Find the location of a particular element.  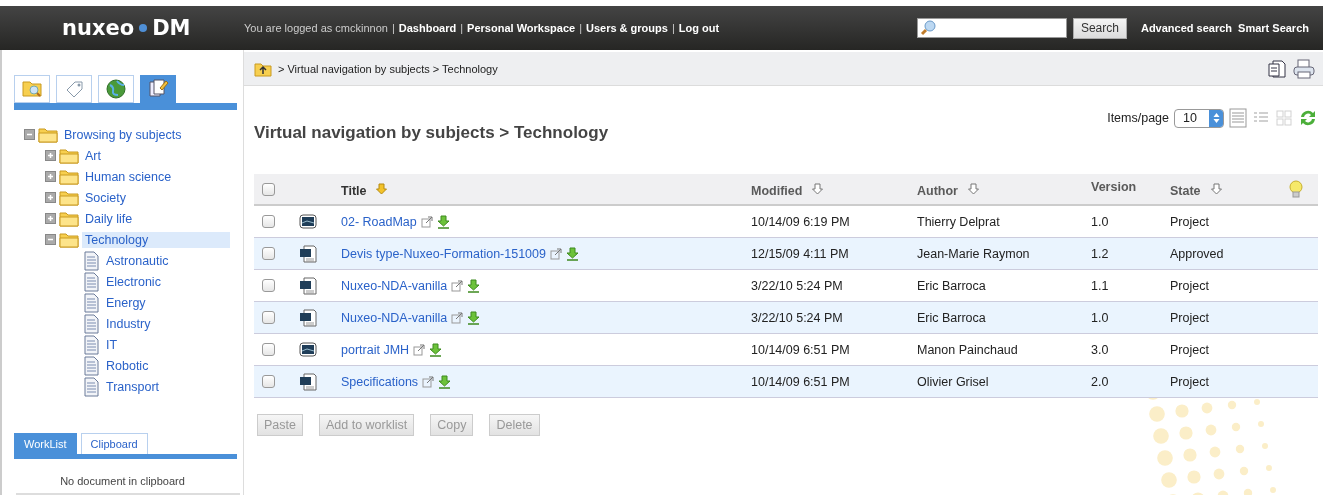

tree-item: Robotic is located at coordinates (127, 365).